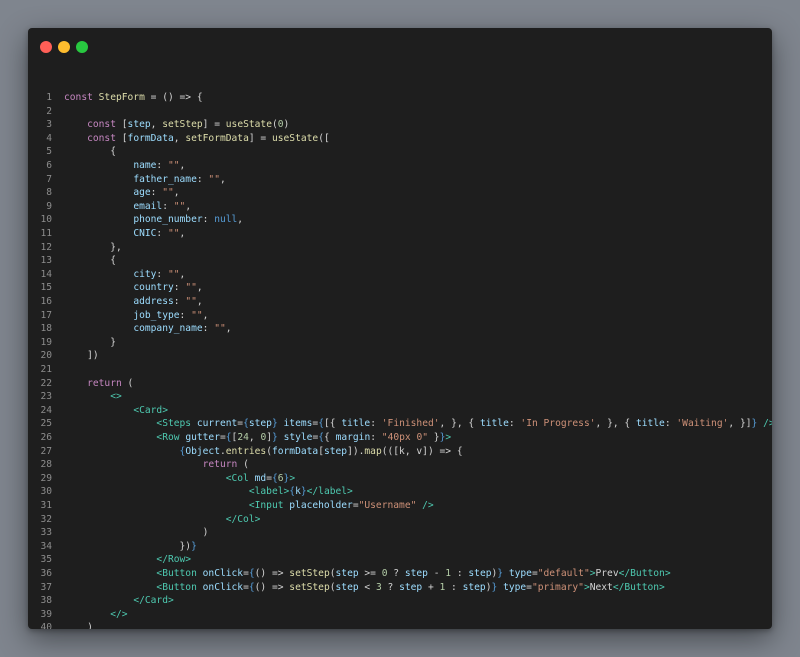 The image size is (800, 657). What do you see at coordinates (260, 478) in the screenshot?
I see `code-token: md` at bounding box center [260, 478].